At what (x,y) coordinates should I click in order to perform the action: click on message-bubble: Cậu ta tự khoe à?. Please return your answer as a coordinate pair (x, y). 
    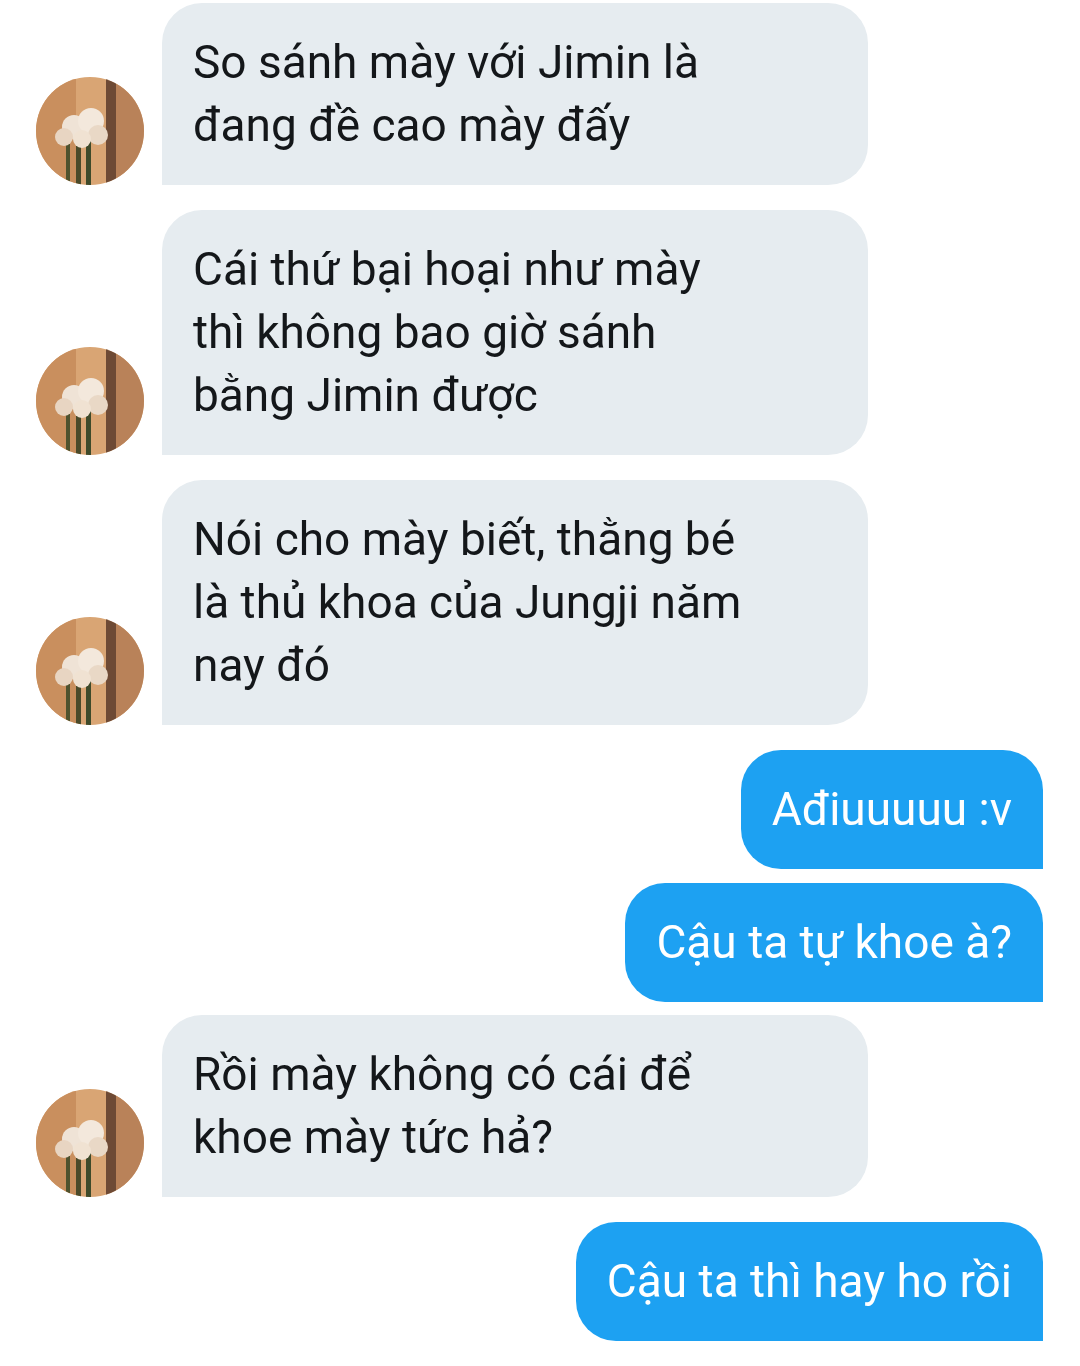
    Looking at the image, I should click on (834, 942).